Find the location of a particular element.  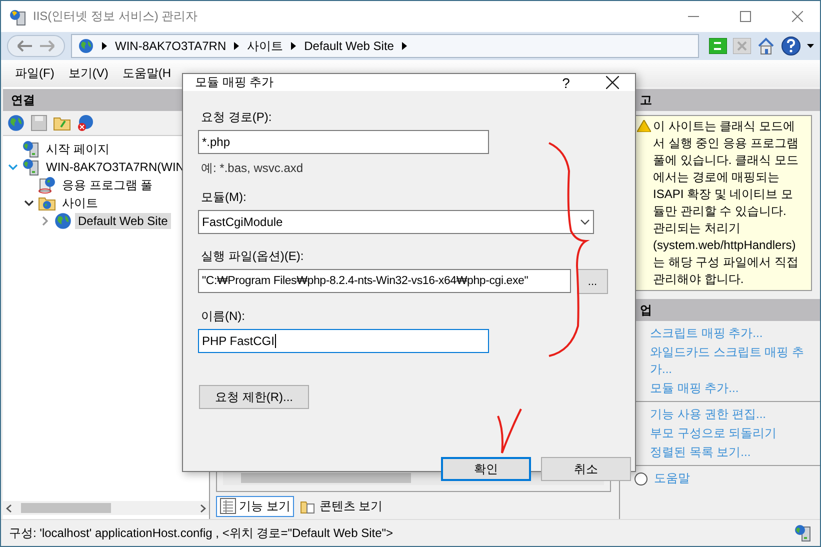

back-forward-buttons is located at coordinates (36, 46).